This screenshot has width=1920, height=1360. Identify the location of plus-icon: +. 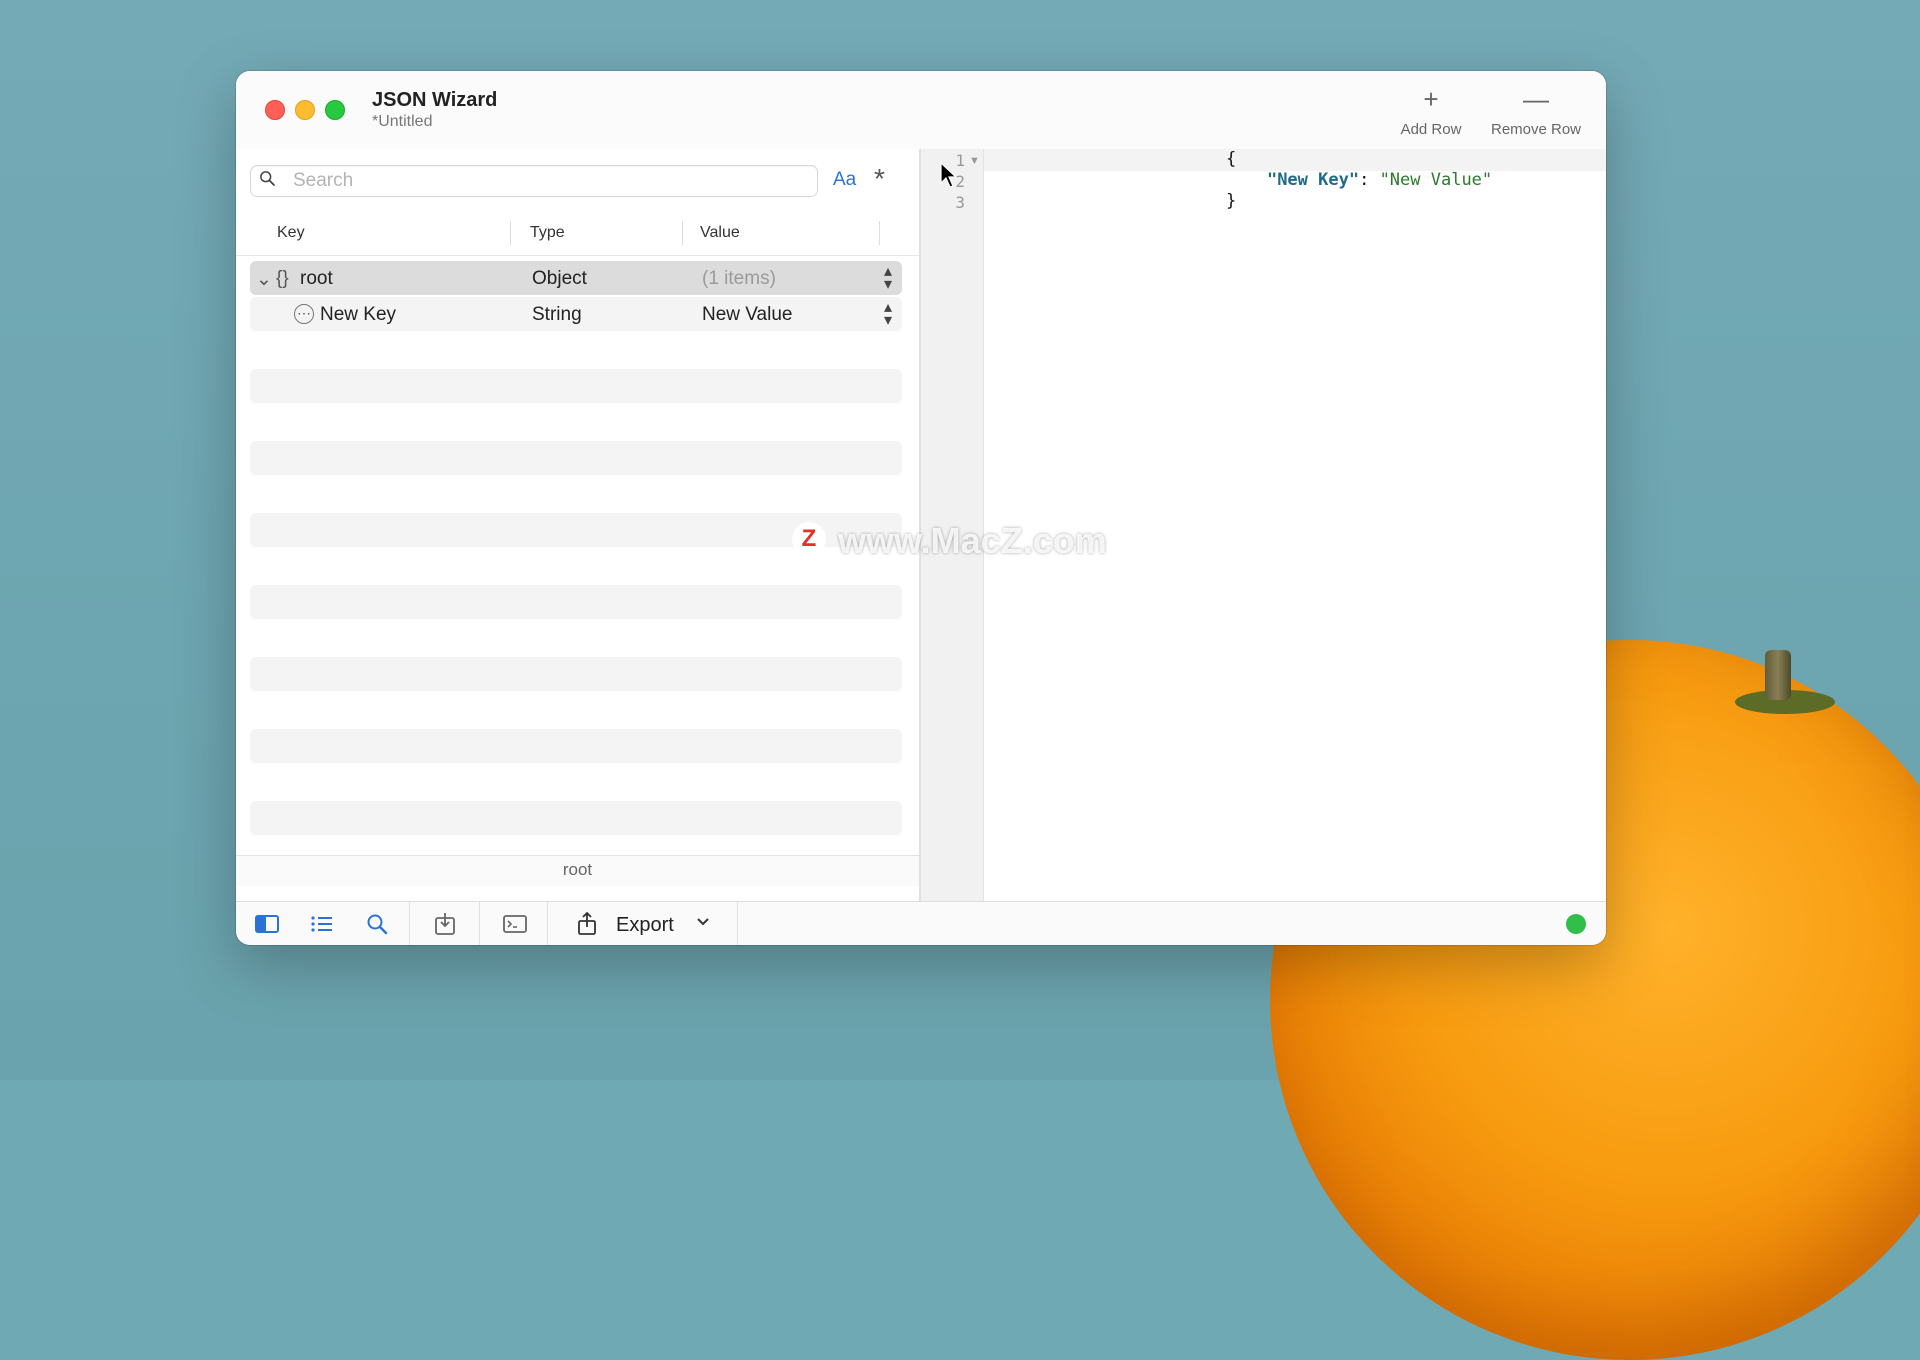
(1431, 99).